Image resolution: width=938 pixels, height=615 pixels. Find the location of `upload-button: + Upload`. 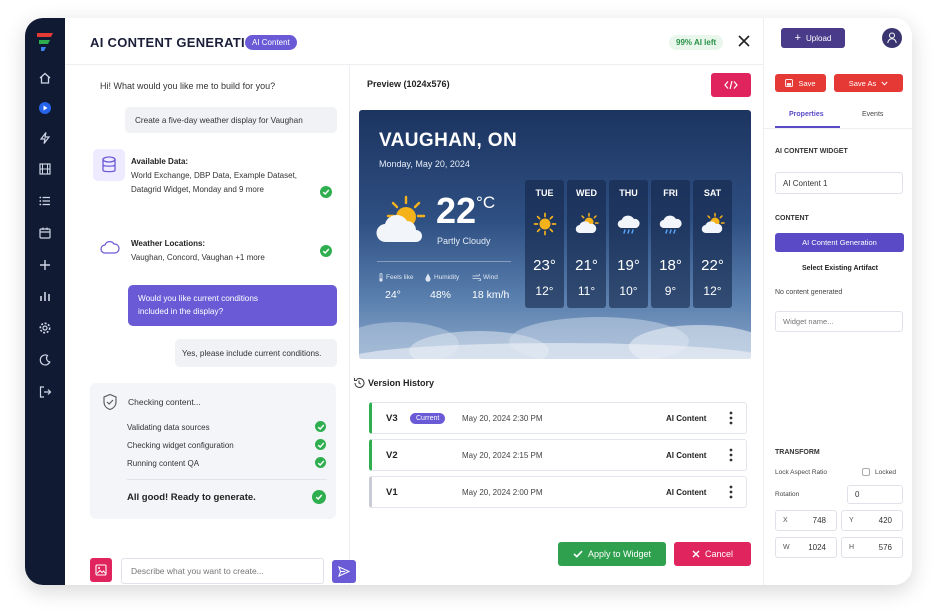

upload-button: + Upload is located at coordinates (813, 38).